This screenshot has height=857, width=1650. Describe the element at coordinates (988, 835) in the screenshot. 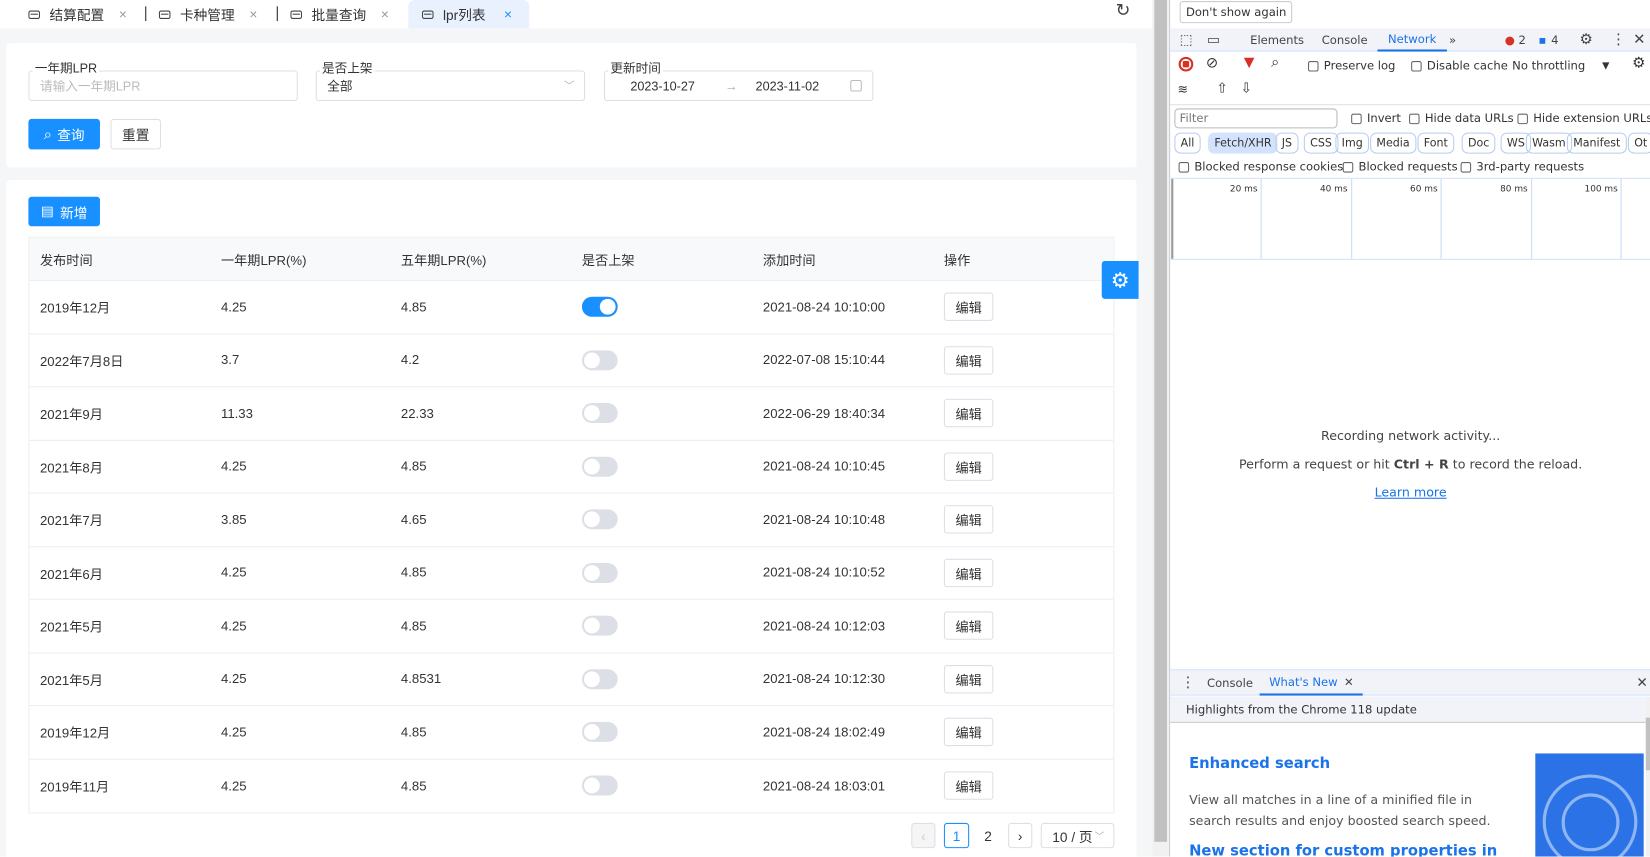

I see `page-2: 2` at that location.